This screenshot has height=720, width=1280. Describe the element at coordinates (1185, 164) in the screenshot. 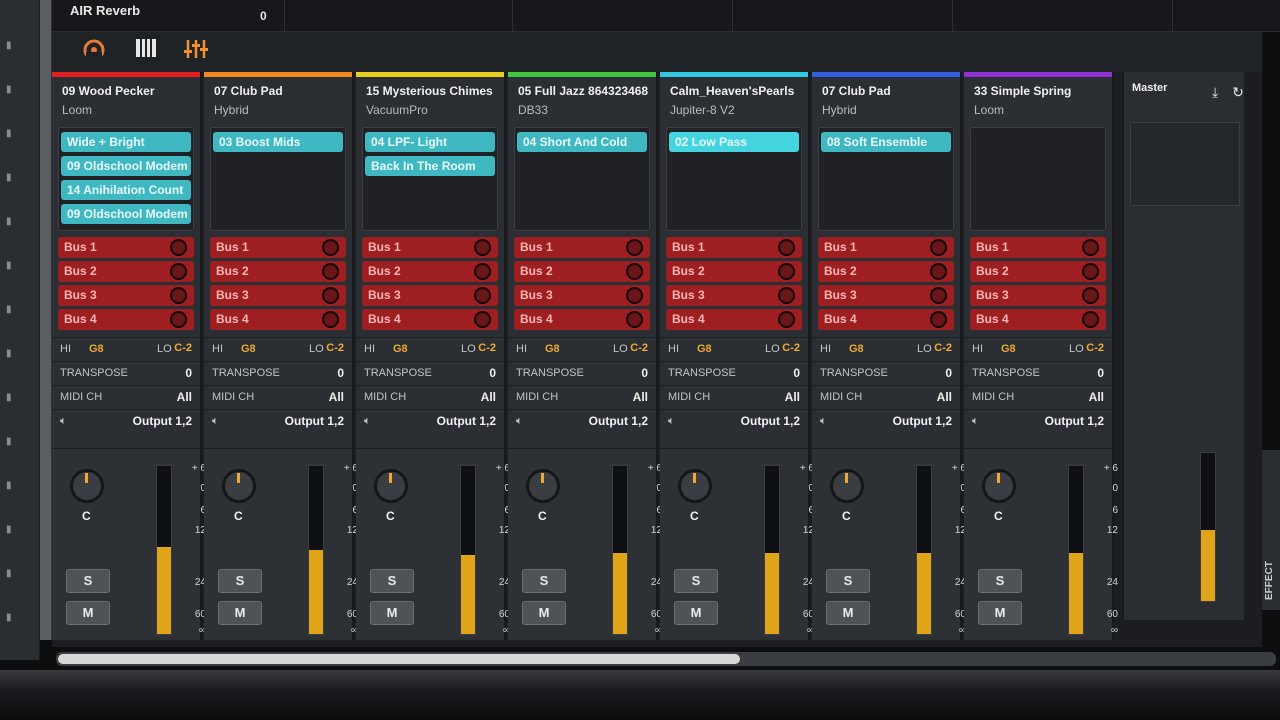

I see `master-insert-slot` at that location.